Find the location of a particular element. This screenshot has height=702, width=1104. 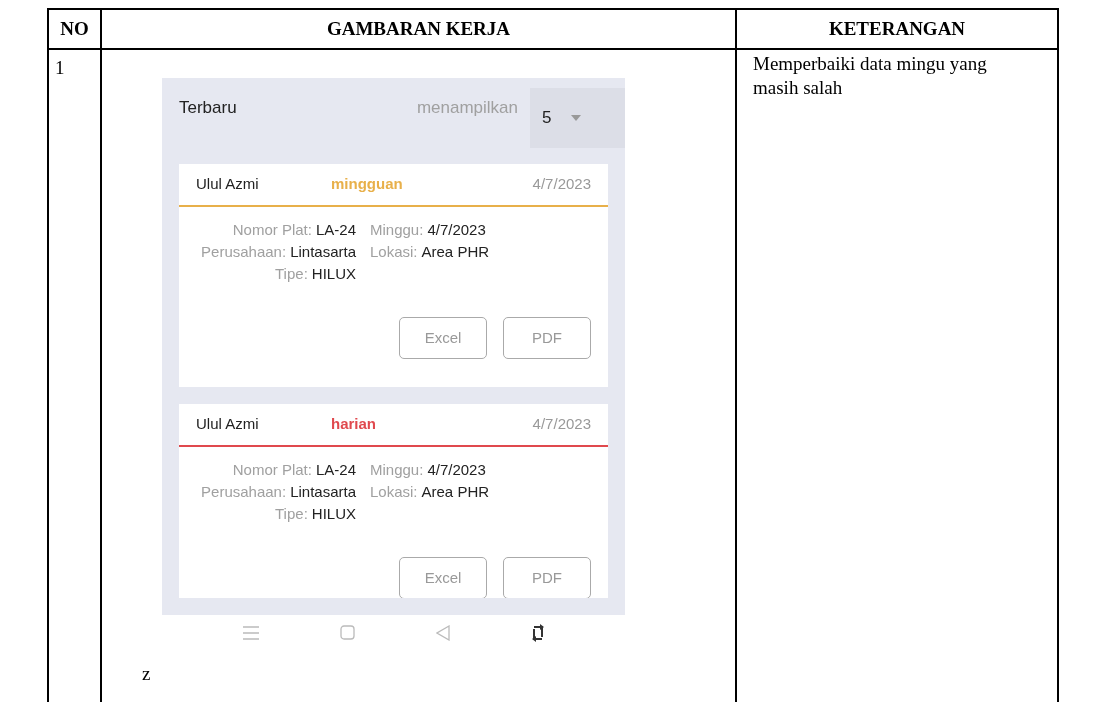

back-icon is located at coordinates (442, 632).